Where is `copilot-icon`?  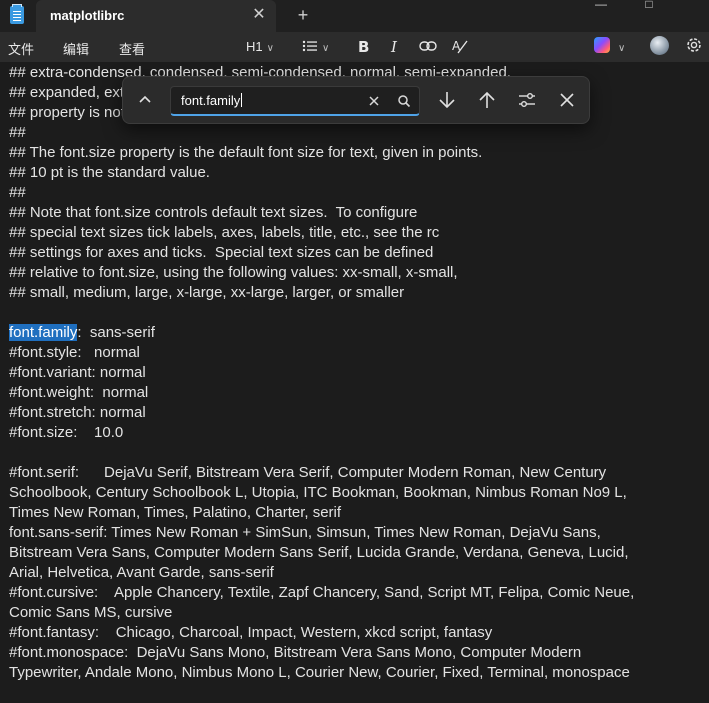
copilot-icon is located at coordinates (602, 45).